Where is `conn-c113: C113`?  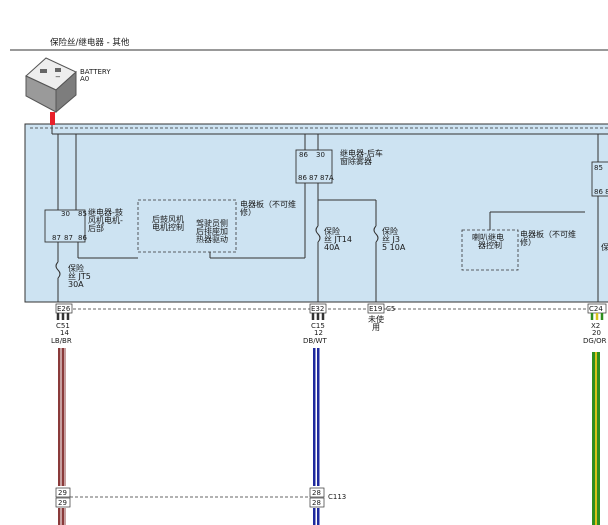 conn-c113: C113 is located at coordinates (337, 497).